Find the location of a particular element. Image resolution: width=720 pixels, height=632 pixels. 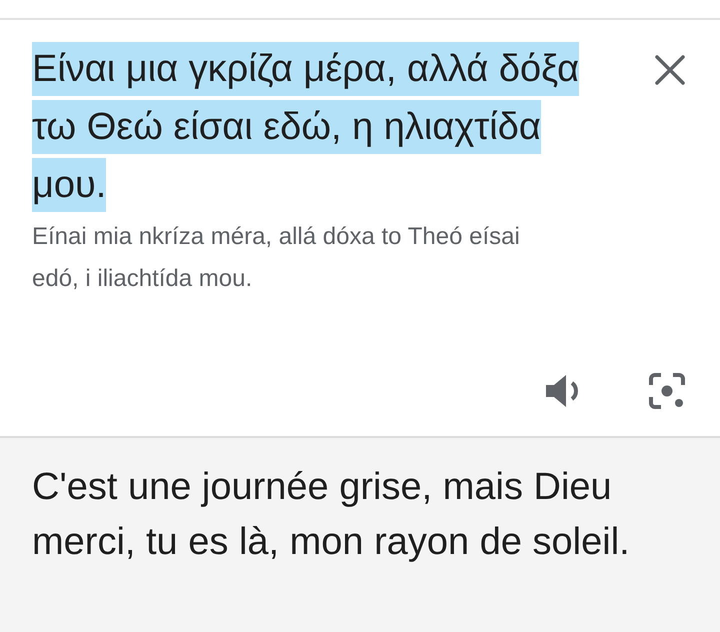

close-button is located at coordinates (670, 70).